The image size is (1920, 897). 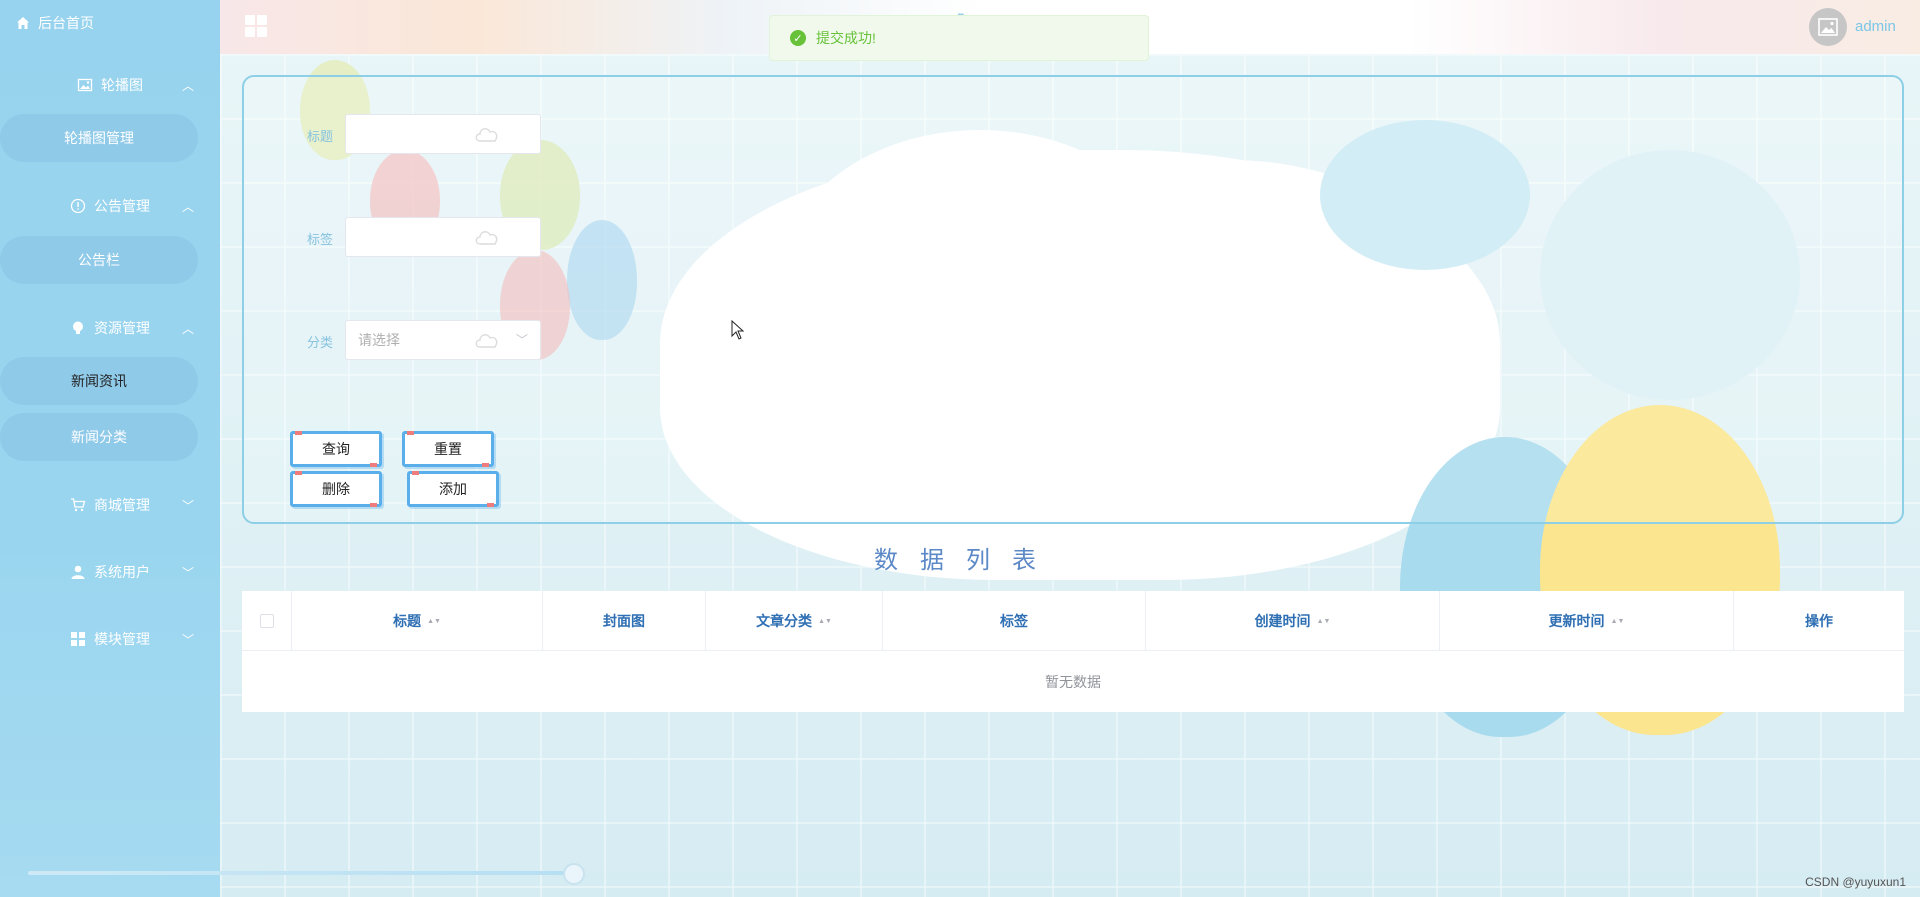 What do you see at coordinates (23, 23) in the screenshot?
I see `home-icon` at bounding box center [23, 23].